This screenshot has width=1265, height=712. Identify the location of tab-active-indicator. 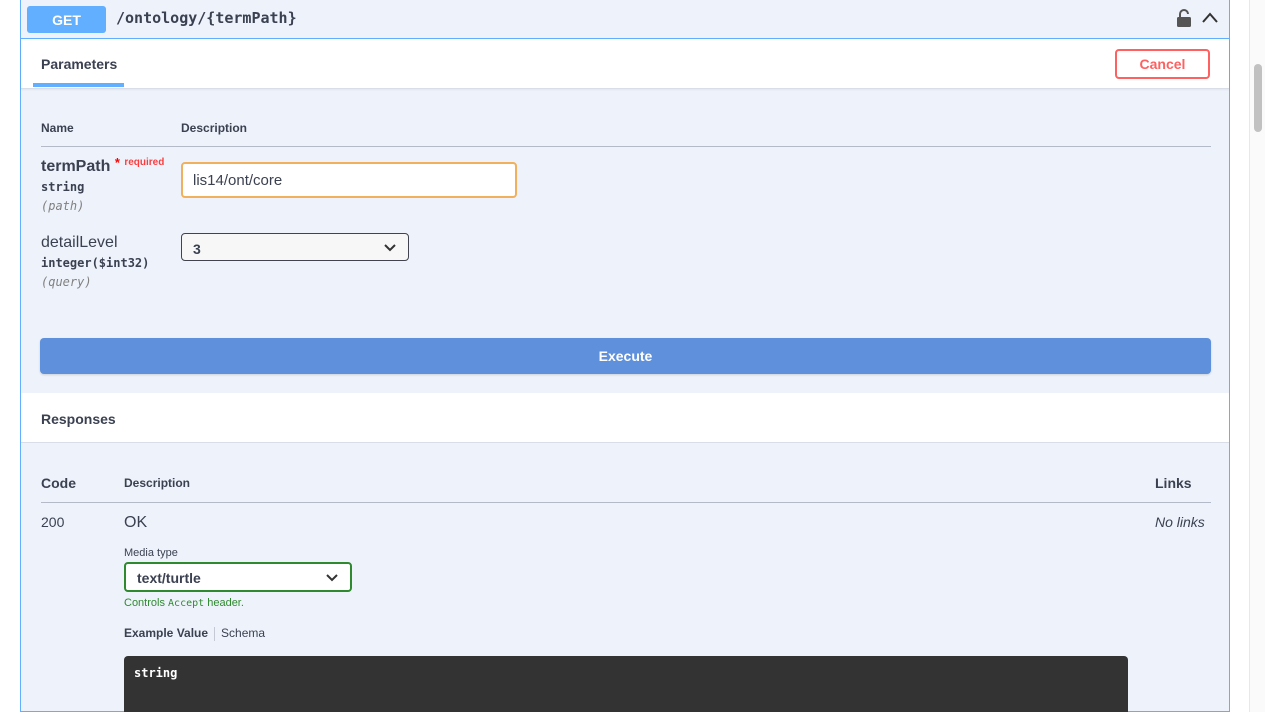
(78, 85).